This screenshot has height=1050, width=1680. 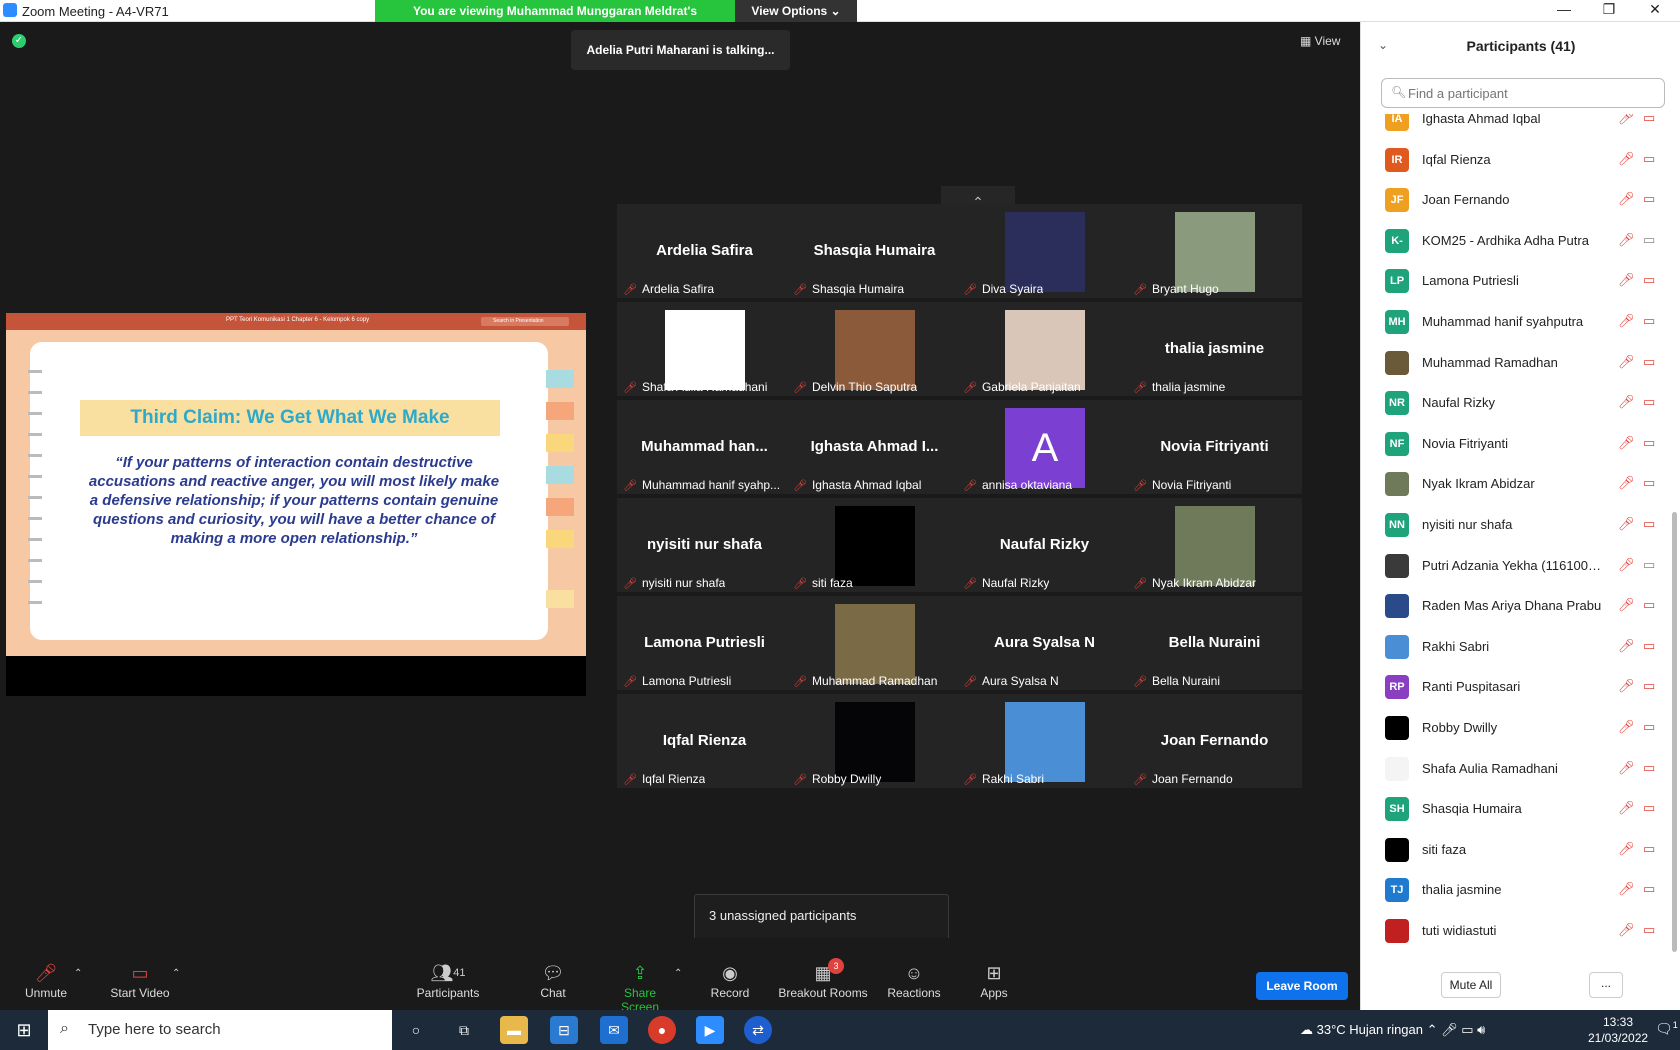 I want to click on participant-row: K- KOM25 - Ardhika Adha Putra 🎤︎ ▭, so click(x=1520, y=240).